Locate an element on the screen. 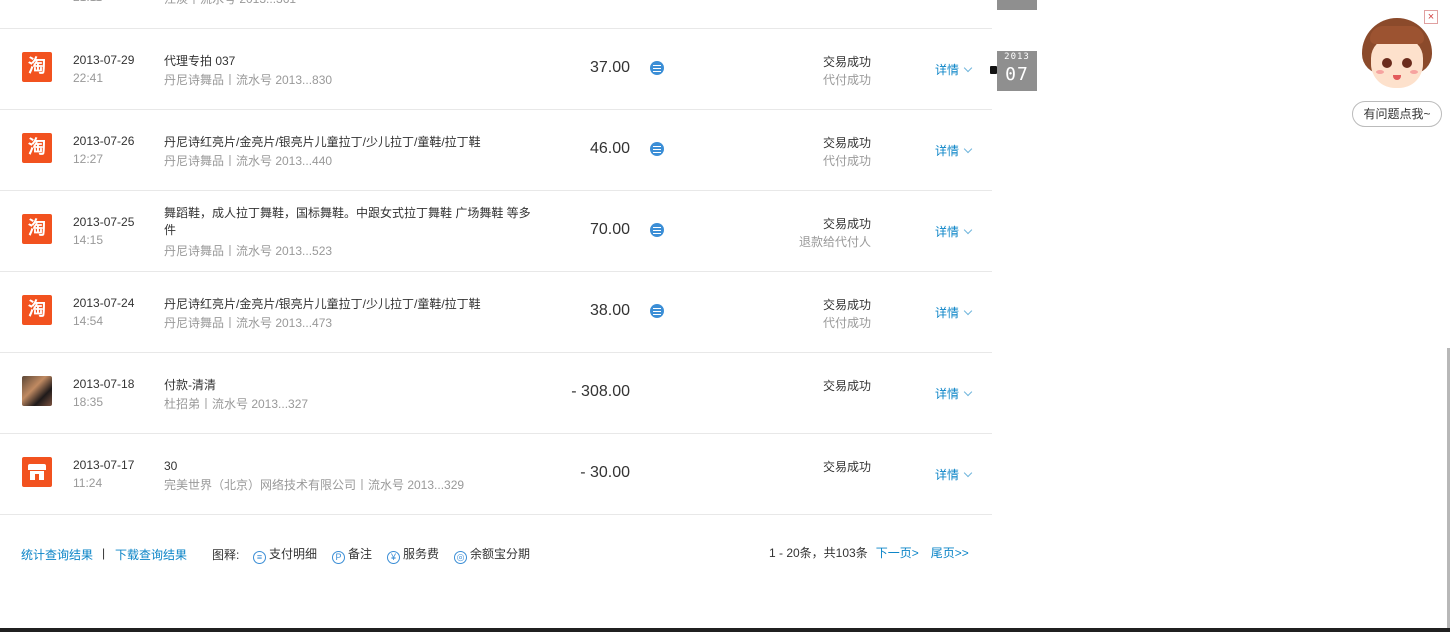 This screenshot has width=1450, height=632. transaction-date: 2013-07-24 is located at coordinates (104, 303).